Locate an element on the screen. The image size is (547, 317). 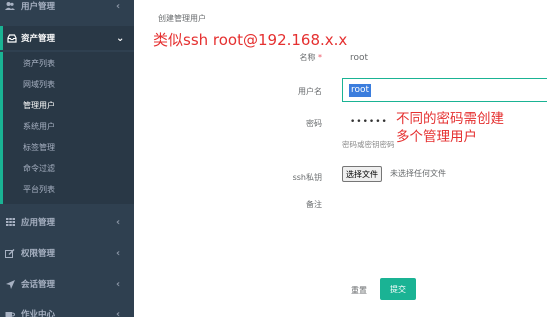
choose-file-button: 选择文件 is located at coordinates (362, 174).